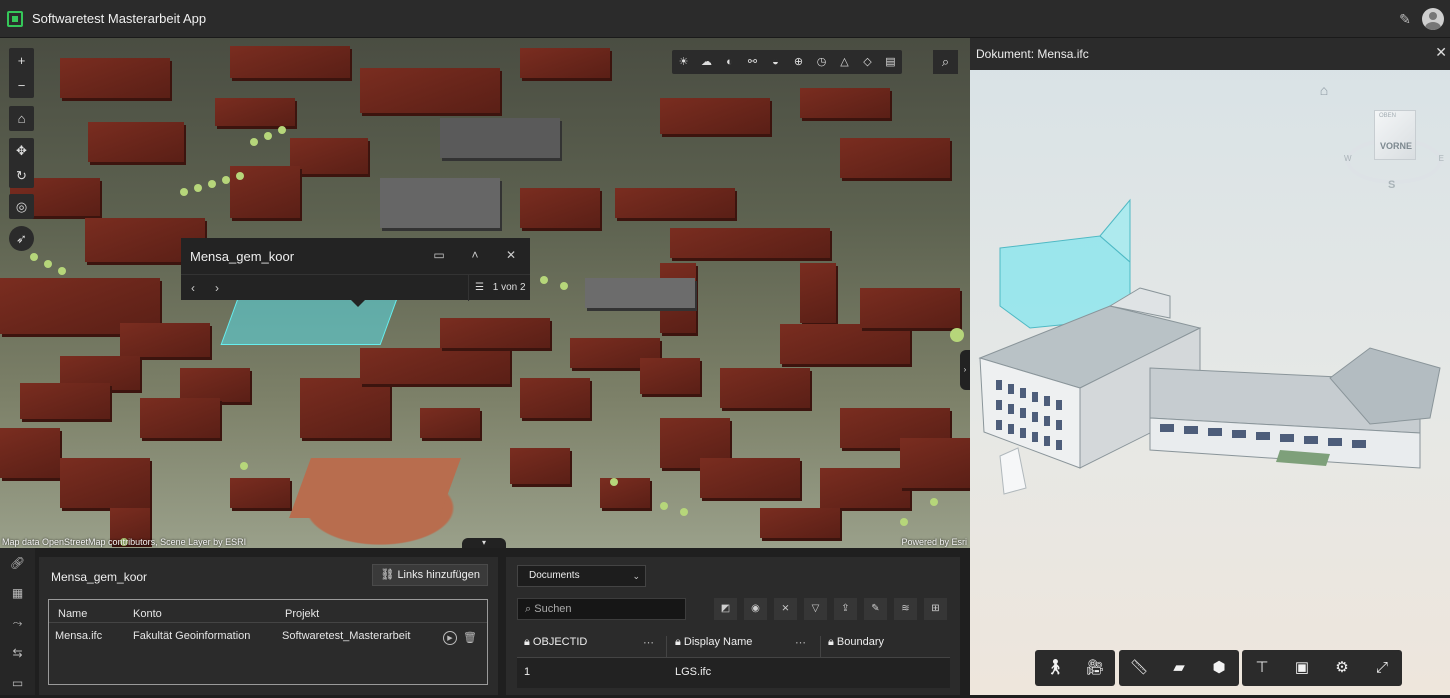 This screenshot has width=1450, height=698. Describe the element at coordinates (729, 62) in the screenshot. I see `shadow-cast-icon: ◐` at that location.